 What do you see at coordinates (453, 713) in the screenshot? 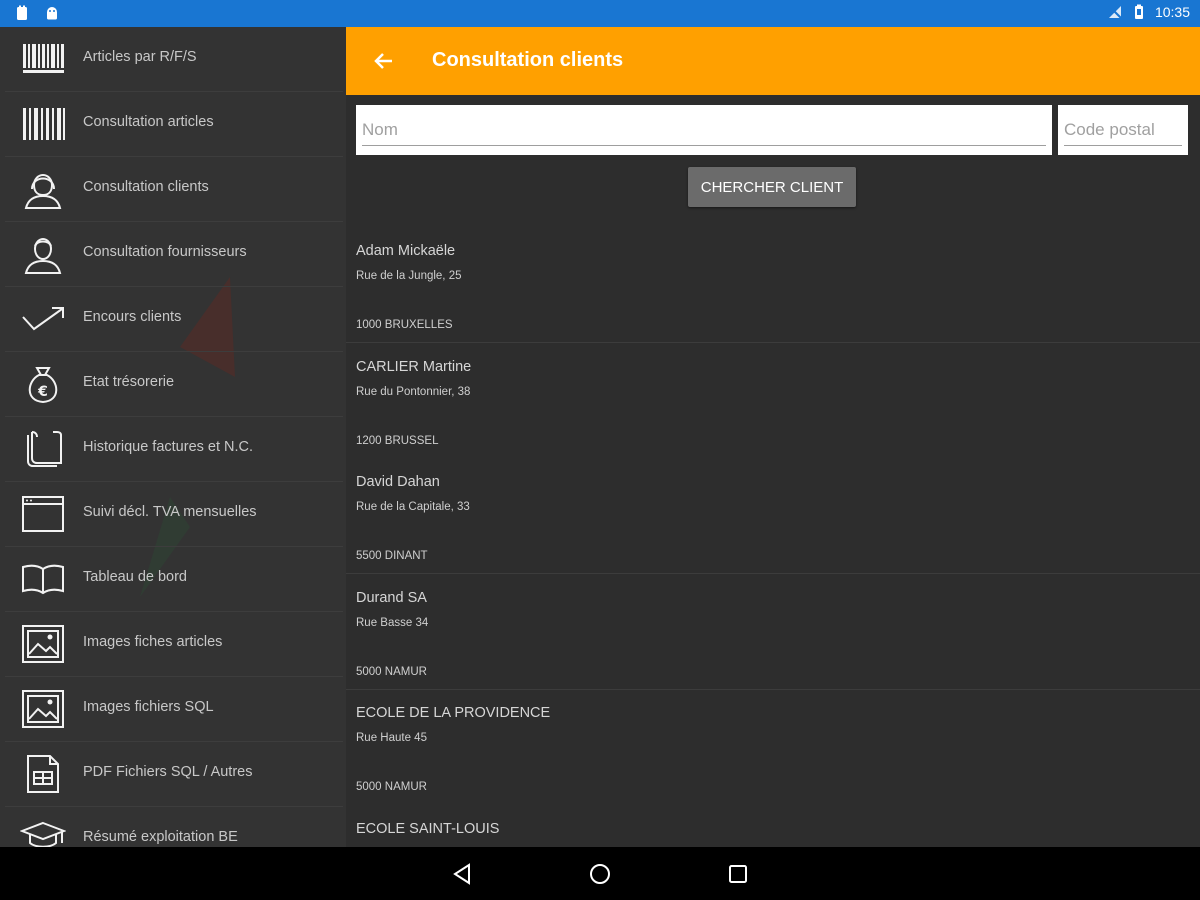
I see `client-name: ECOLE DE LA PROVIDENCE` at bounding box center [453, 713].